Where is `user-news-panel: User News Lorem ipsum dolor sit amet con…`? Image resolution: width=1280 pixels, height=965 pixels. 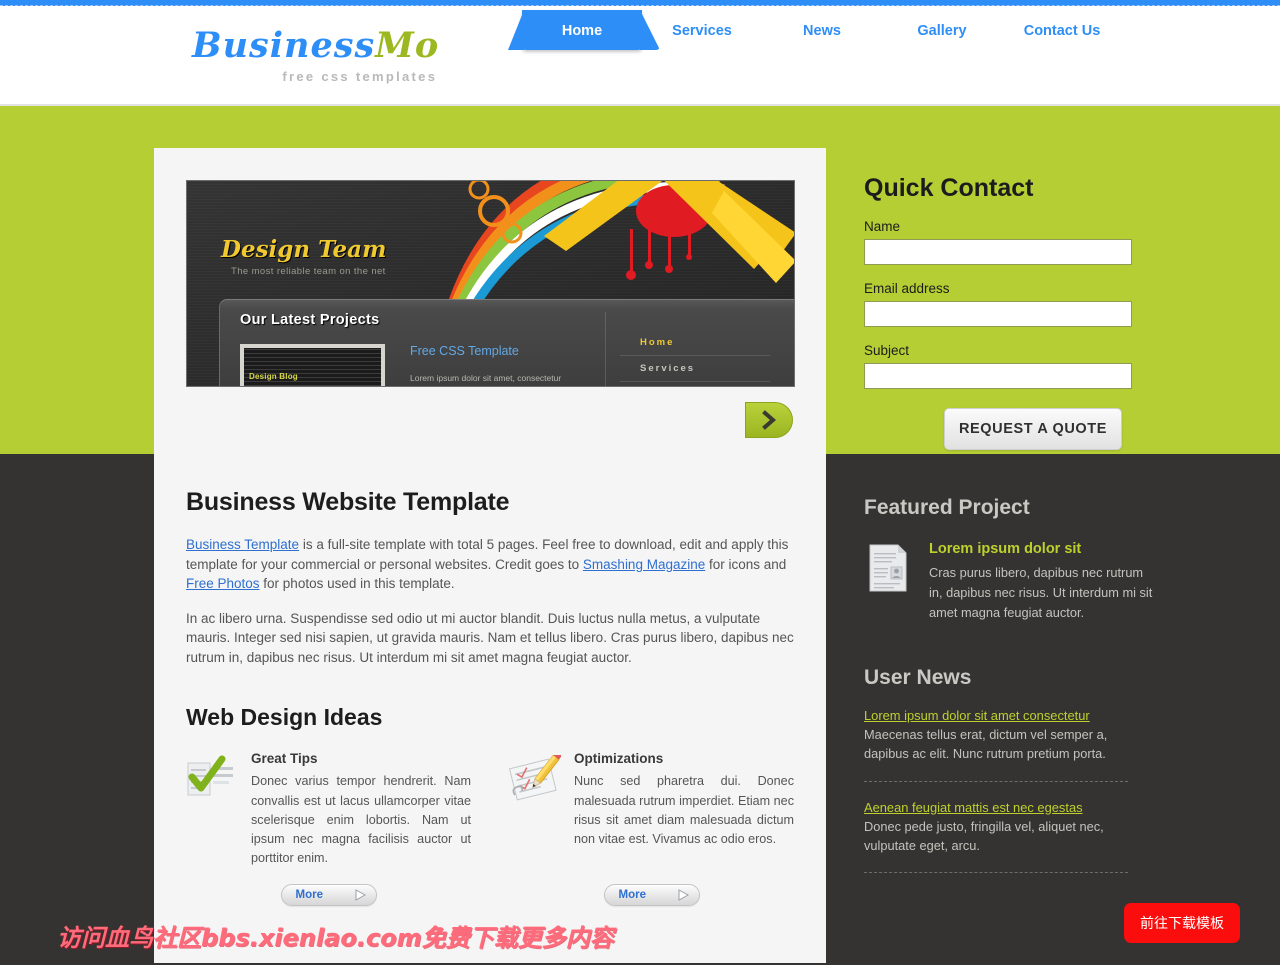
user-news-panel: User News Lorem ipsum dolor sit amet con… is located at coordinates (1009, 770).